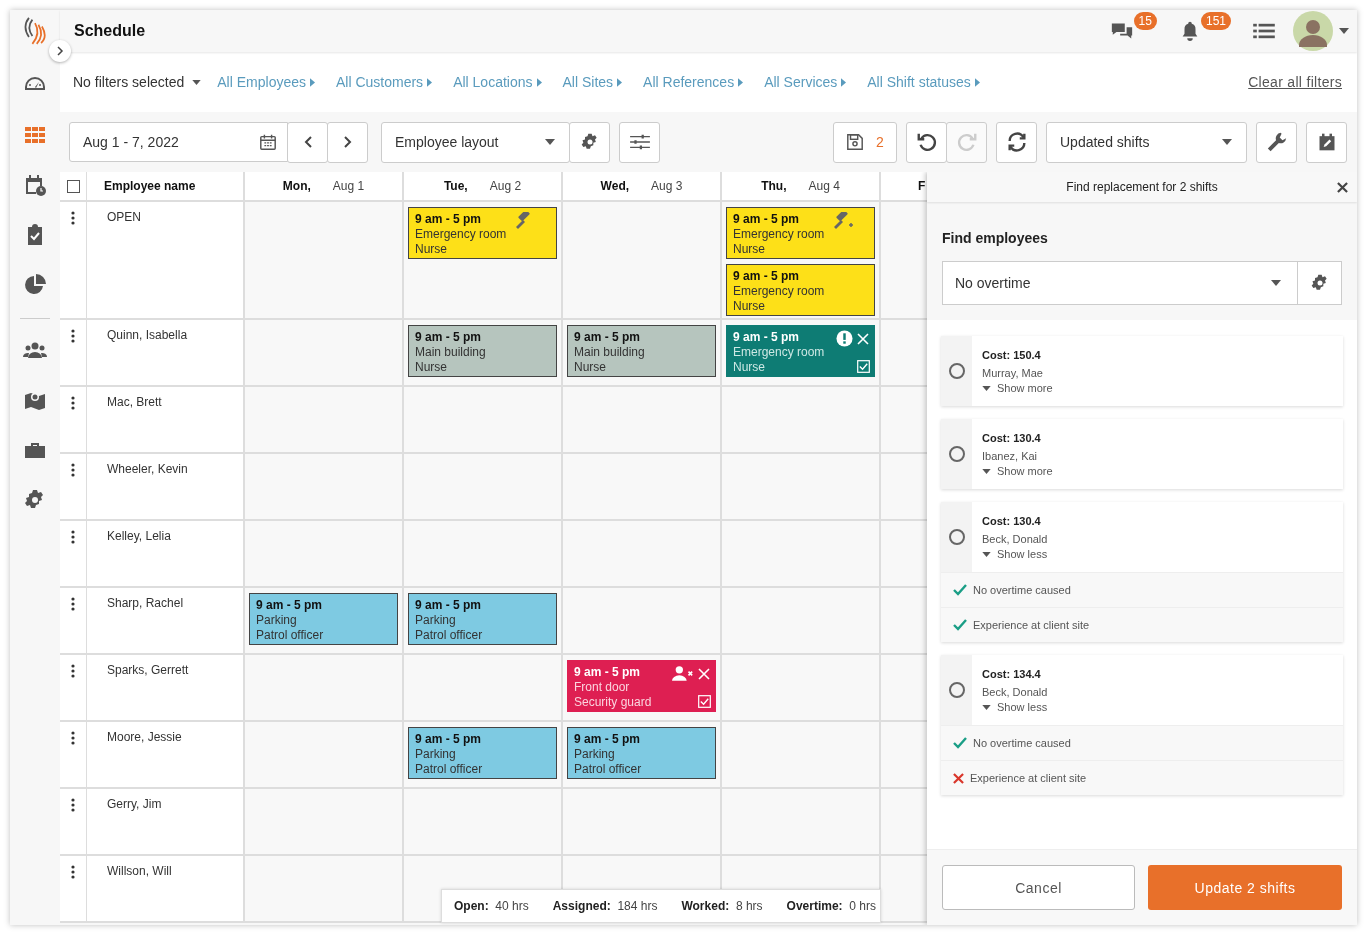 The width and height of the screenshot is (1368, 937). What do you see at coordinates (1038, 887) in the screenshot?
I see `cancel-button: Cancel` at bounding box center [1038, 887].